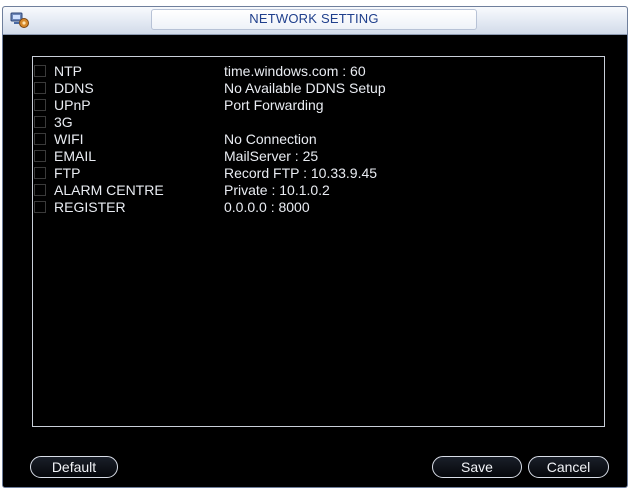  I want to click on list-item-upnp: UPnP Port Forwarding, so click(318, 105).